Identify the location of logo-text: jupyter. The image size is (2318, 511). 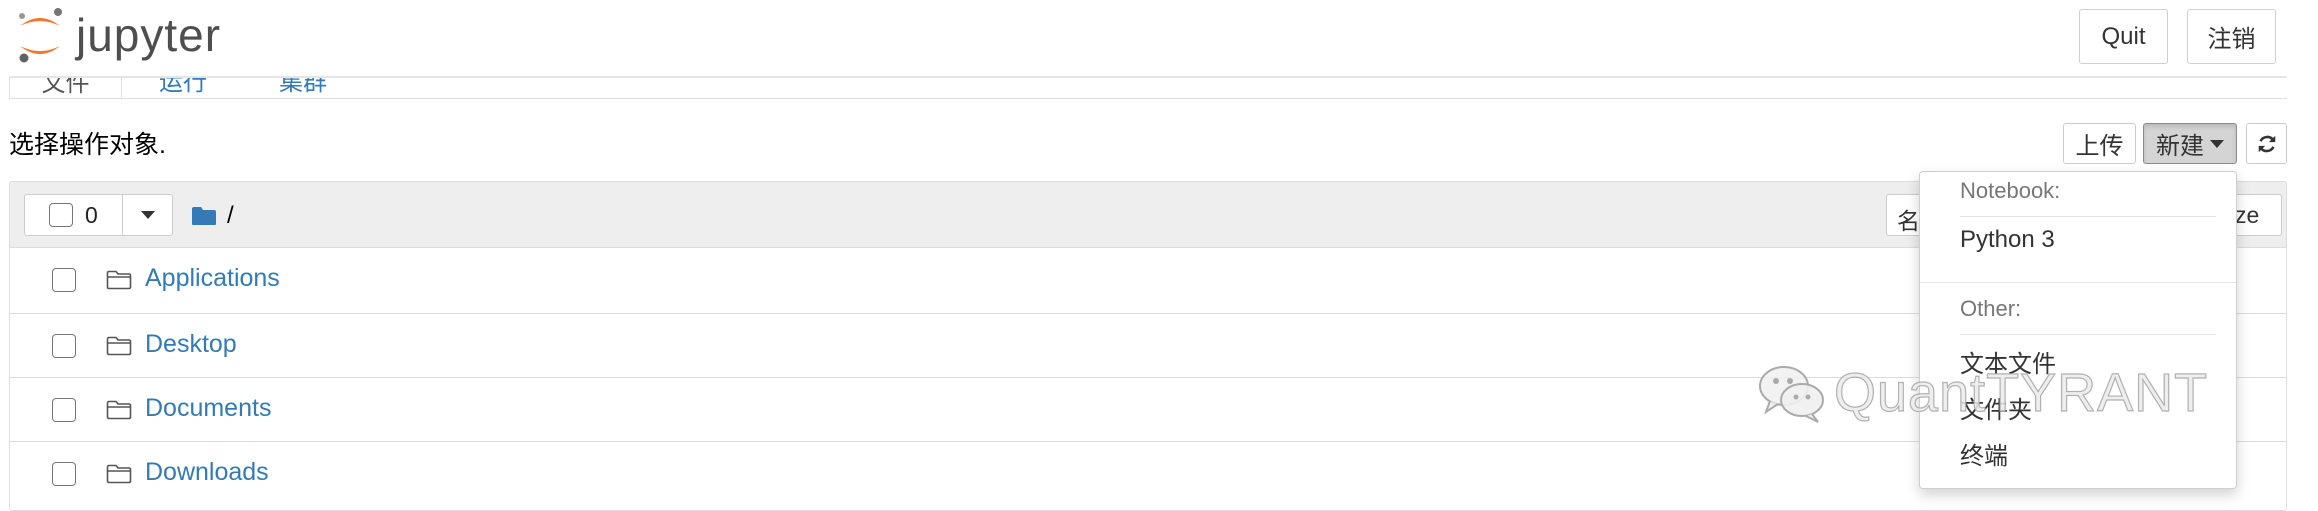
(149, 35).